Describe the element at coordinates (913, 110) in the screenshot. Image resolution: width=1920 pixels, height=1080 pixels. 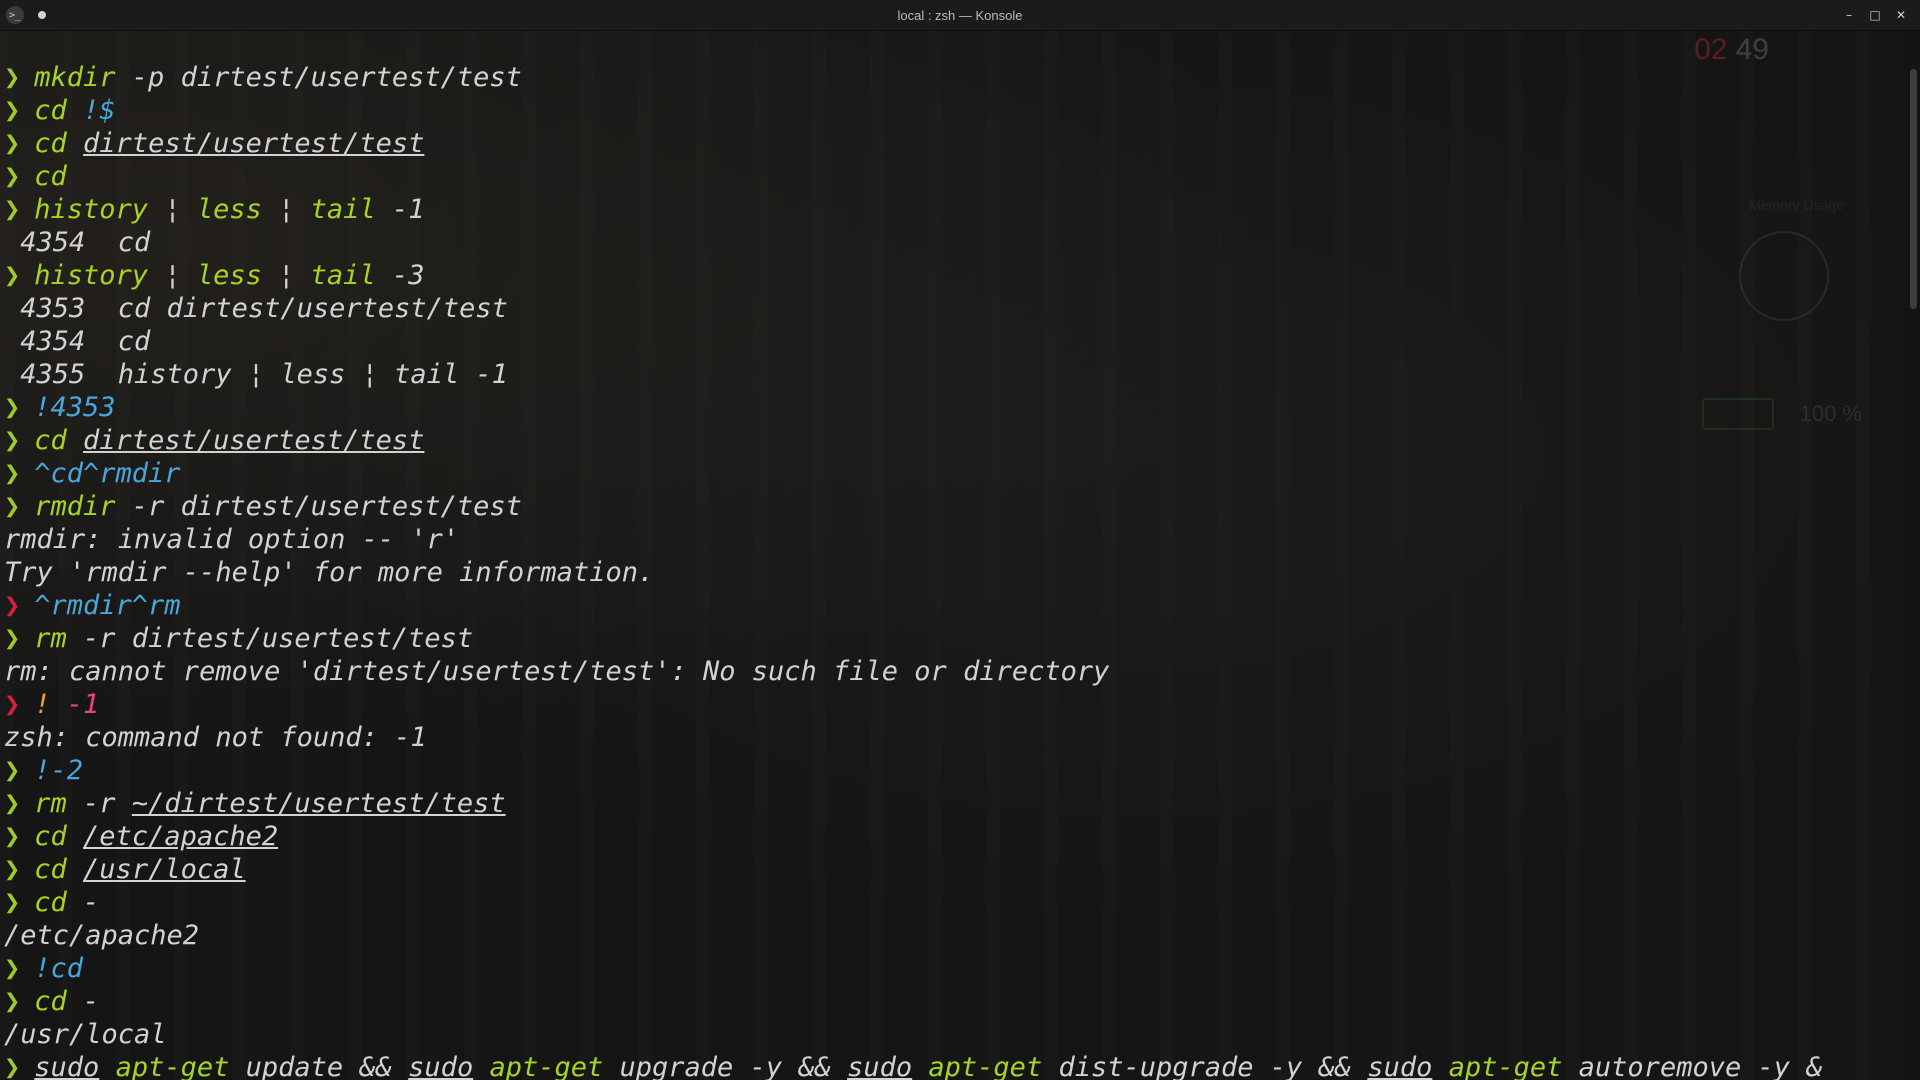
I see `terminal-line: ❯ cd !$` at that location.